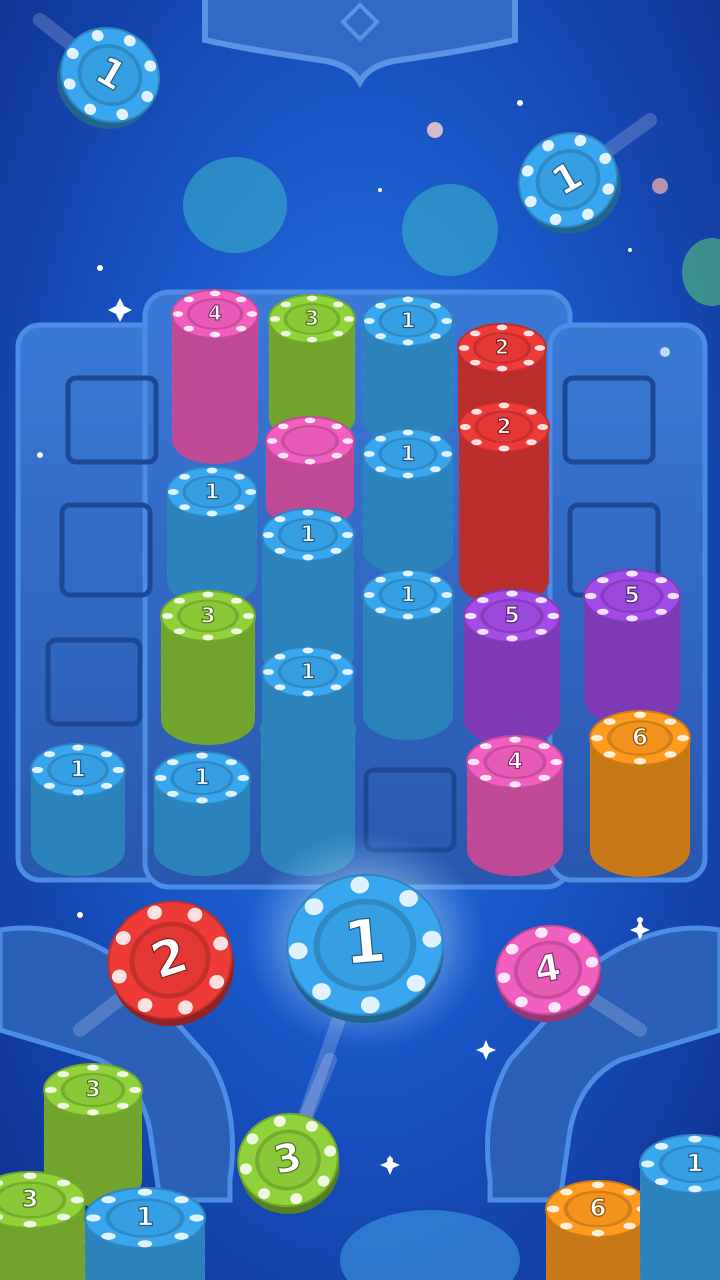  Describe the element at coordinates (289, 1164) in the screenshot. I see `flying-chip: 3` at that location.